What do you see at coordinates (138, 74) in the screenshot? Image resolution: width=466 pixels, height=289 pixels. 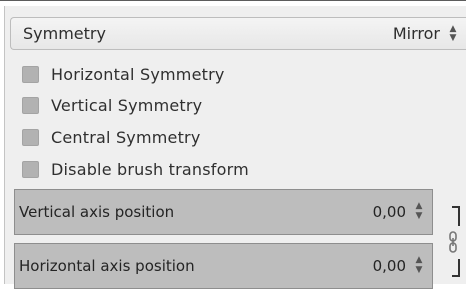 I see `horizontal-symmetry-label: Horizontal Symmetry` at bounding box center [138, 74].